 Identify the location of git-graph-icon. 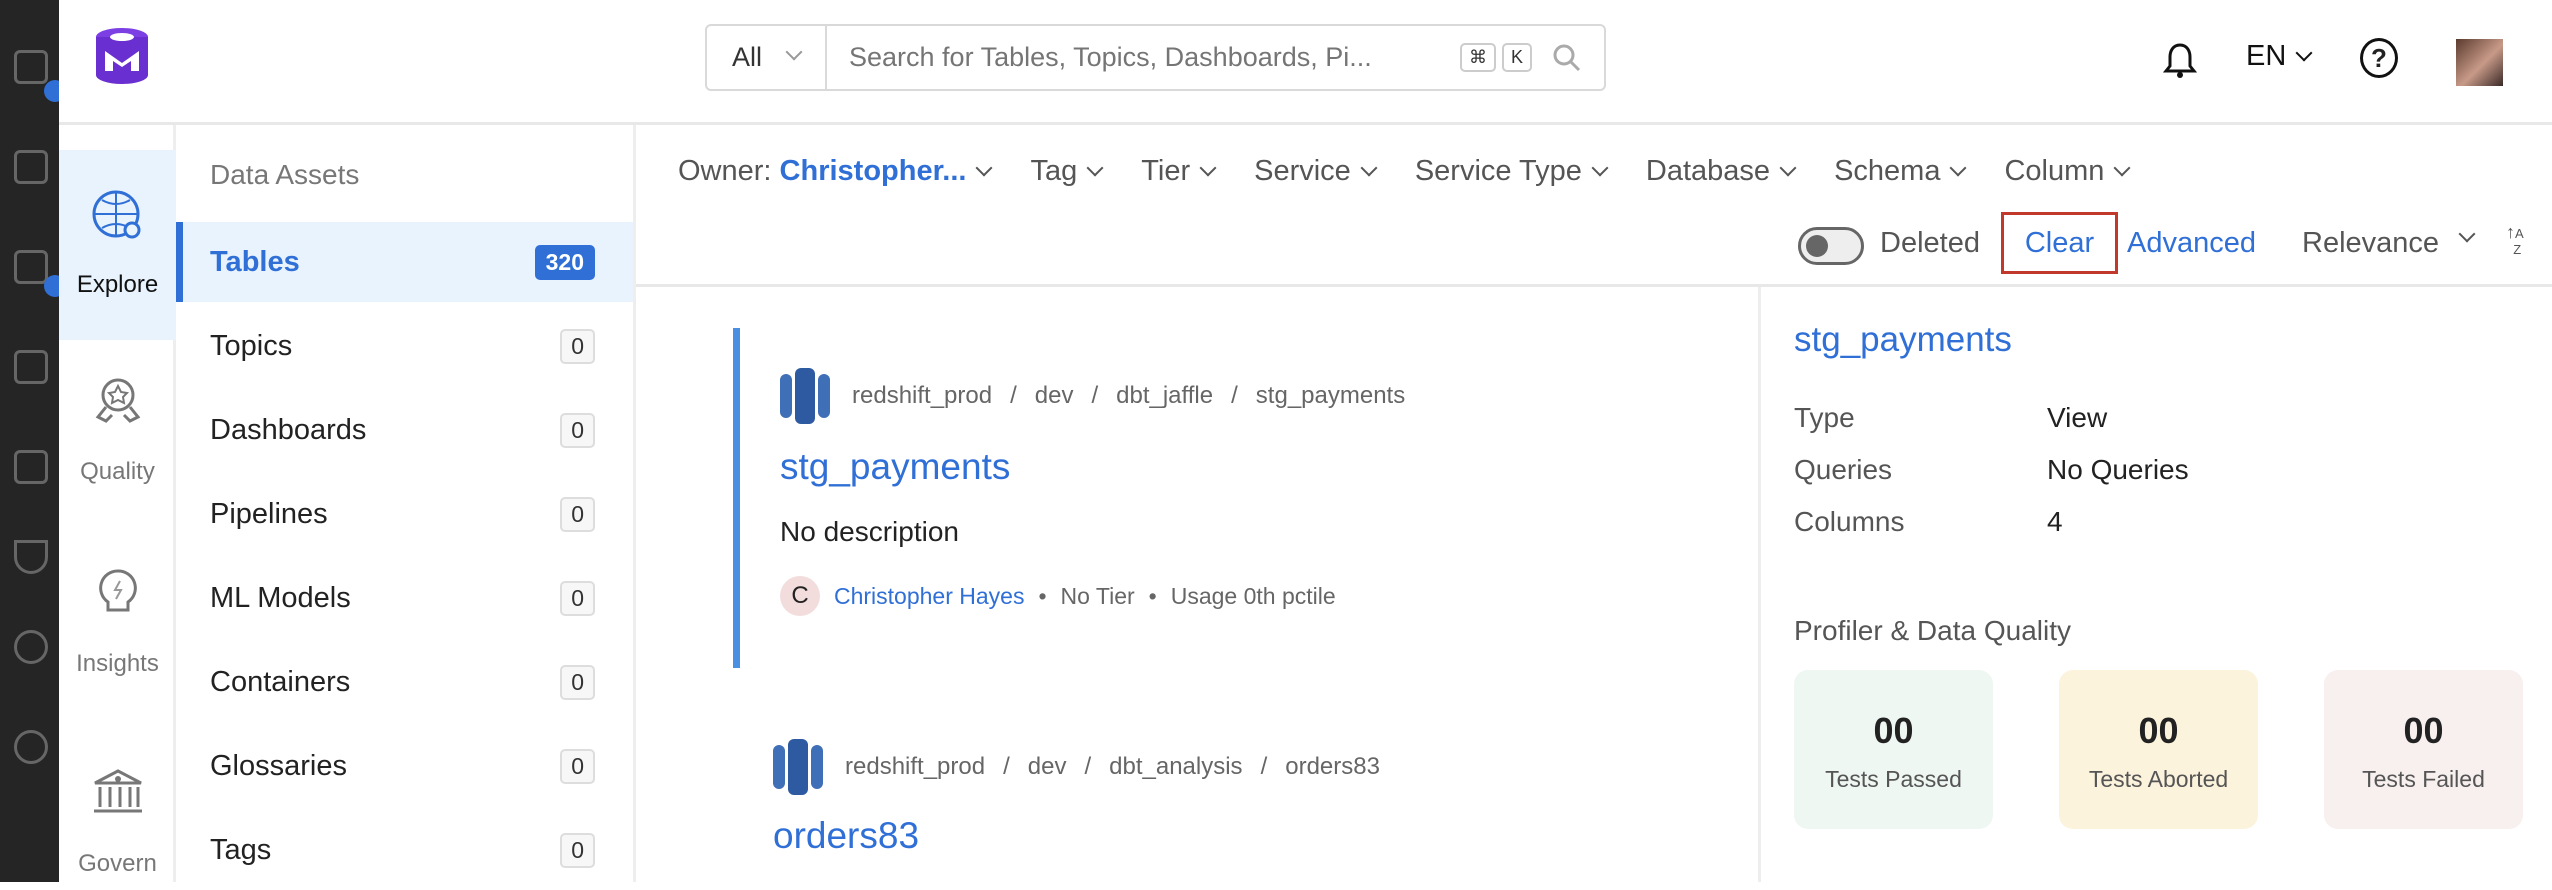
(31, 647).